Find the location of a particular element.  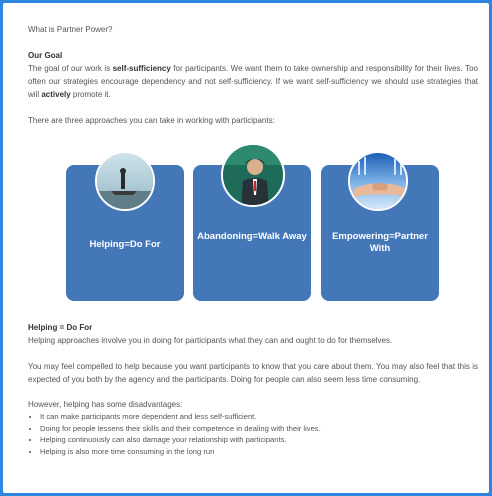

goal-text-1: The goal of our work is is located at coordinates (70, 68).